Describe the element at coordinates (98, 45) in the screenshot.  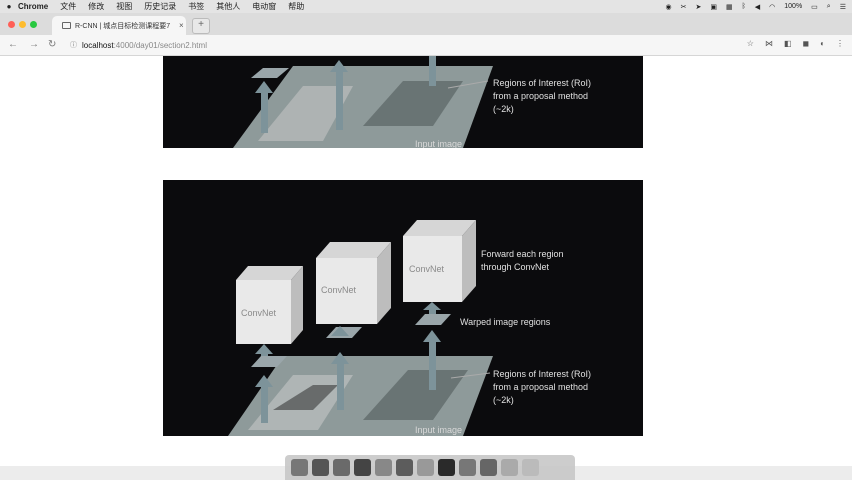
I see `url-host: localhost` at that location.